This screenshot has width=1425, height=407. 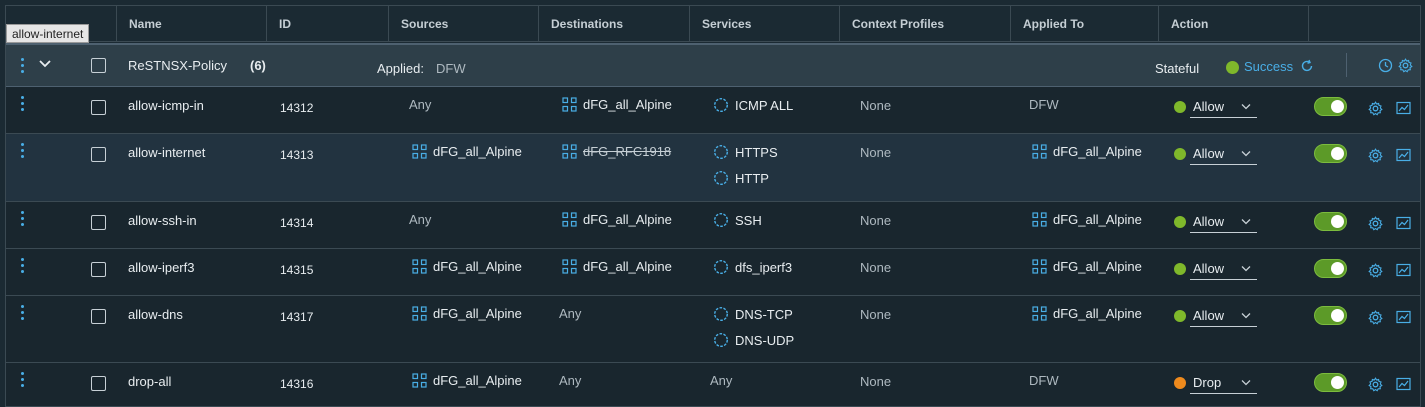 What do you see at coordinates (1385, 65) in the screenshot?
I see `history-icon` at bounding box center [1385, 65].